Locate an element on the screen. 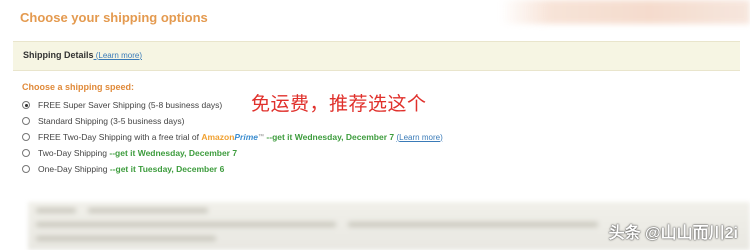 The image size is (750, 250). radio-button-selected is located at coordinates (26, 105).